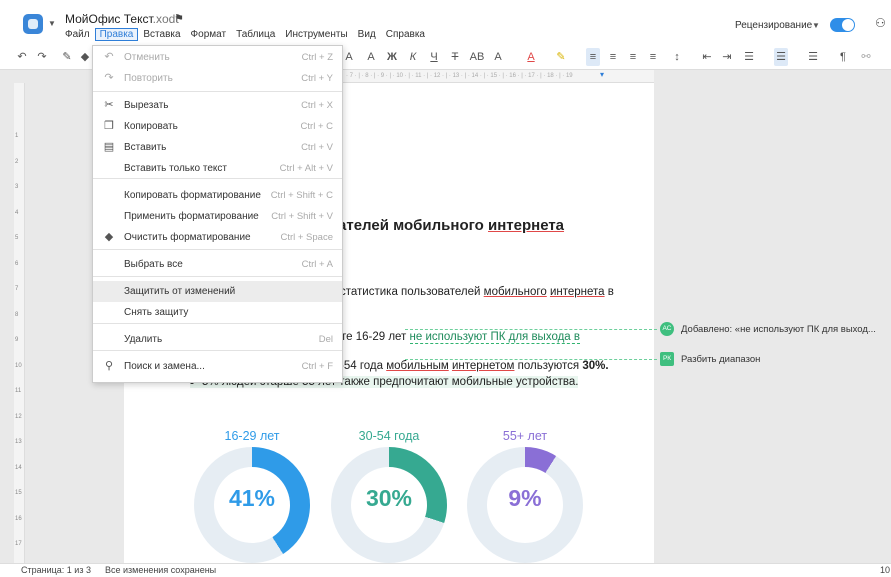 Image resolution: width=891 pixels, height=577 pixels. Describe the element at coordinates (707, 57) in the screenshot. I see `indent-decrease-icon: ⇤` at that location.